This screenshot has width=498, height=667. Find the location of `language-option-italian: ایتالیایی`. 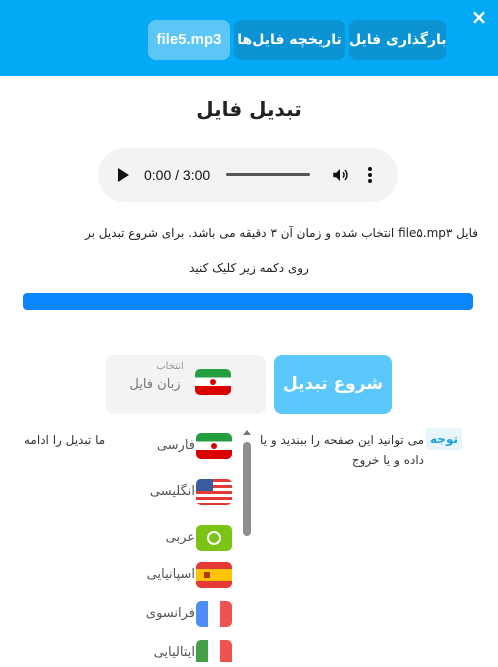

language-option-italian: ایتالیایی is located at coordinates (183, 650).